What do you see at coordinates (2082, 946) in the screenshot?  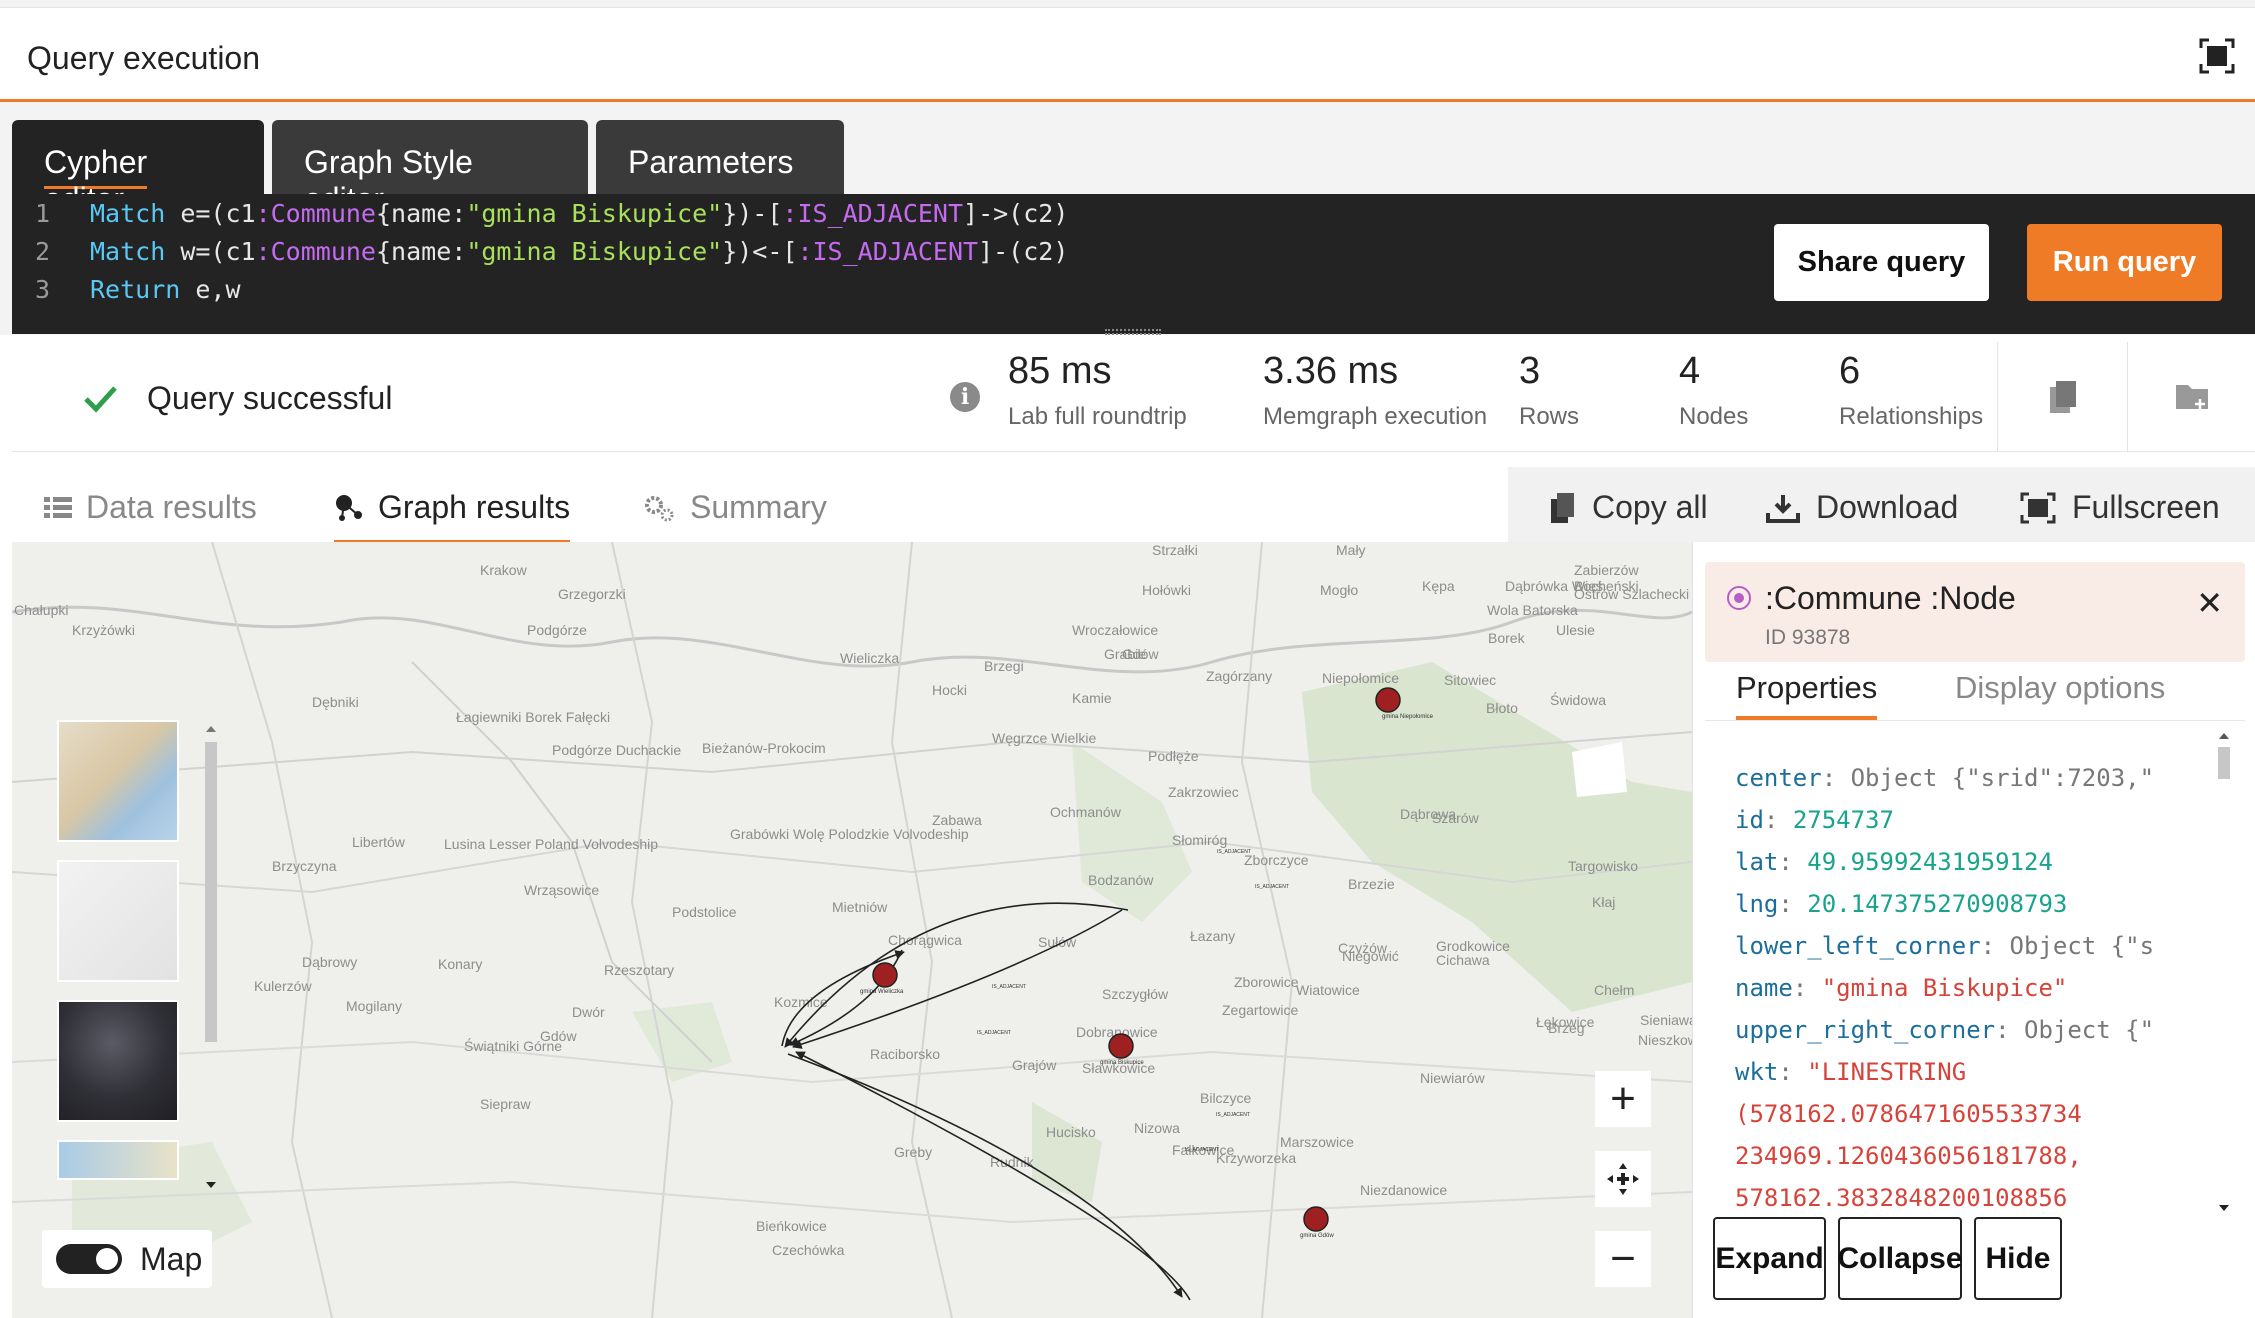 I see `property-value: Object {"s` at bounding box center [2082, 946].